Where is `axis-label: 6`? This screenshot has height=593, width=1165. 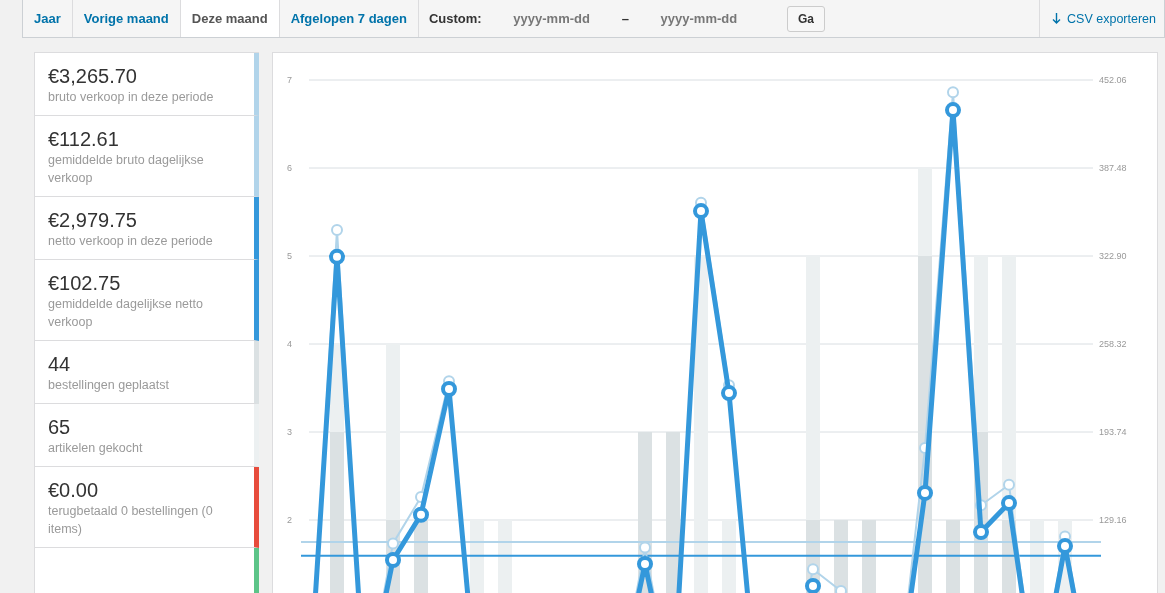 axis-label: 6 is located at coordinates (289, 168).